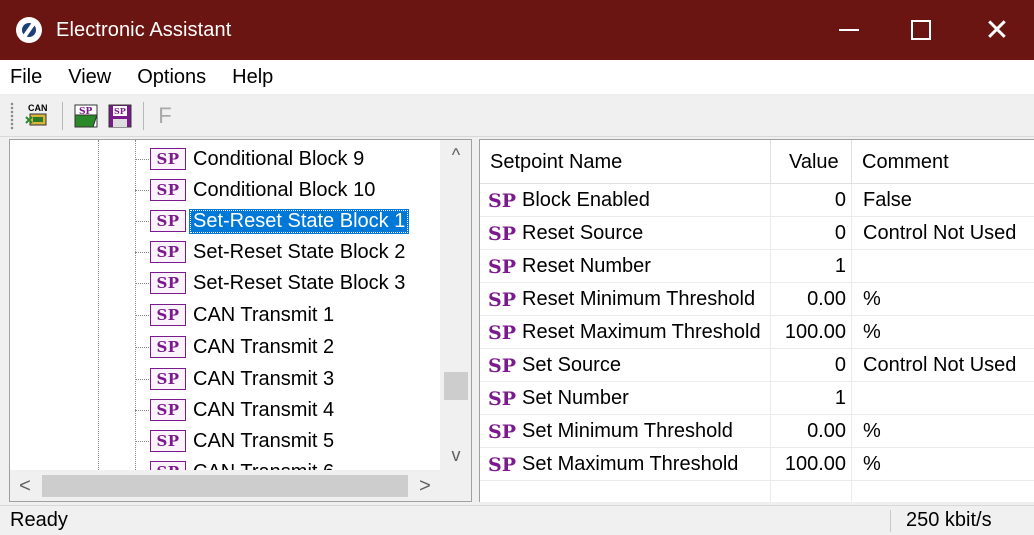 This screenshot has width=1034, height=535. I want to click on setpoint-name-cell: SP Reset Minimum Threshold, so click(621, 299).